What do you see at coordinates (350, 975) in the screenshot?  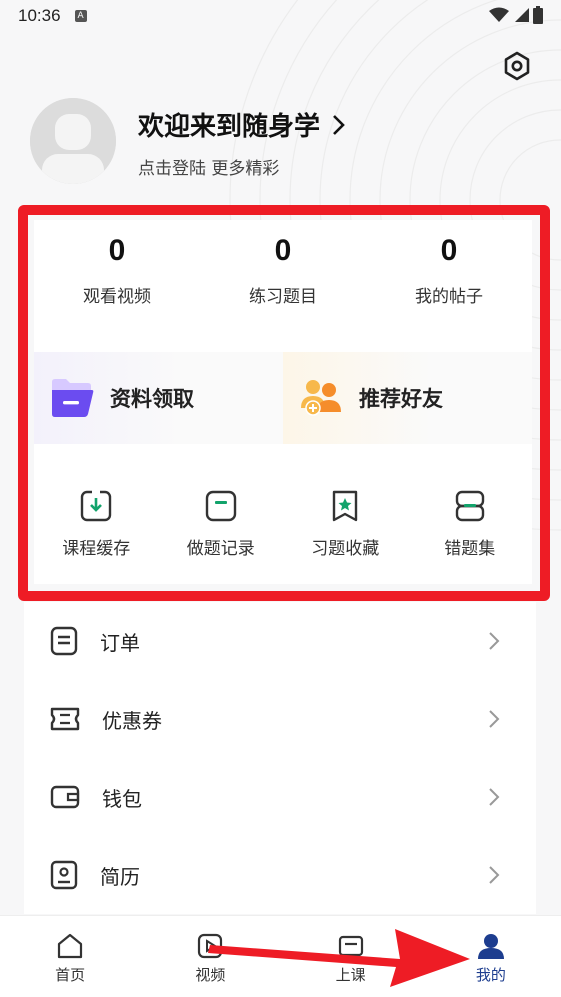 I see `tab-label: 上课` at bounding box center [350, 975].